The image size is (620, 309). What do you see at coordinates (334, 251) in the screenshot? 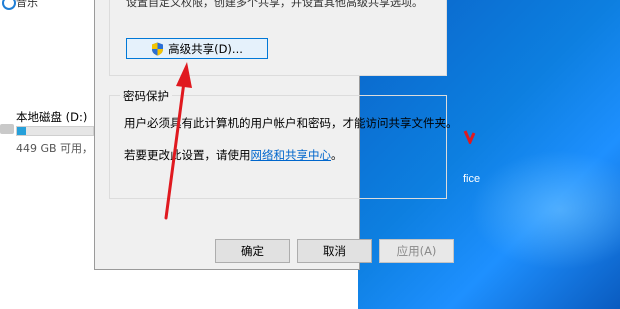
I see `cancel-button: 取消` at bounding box center [334, 251].